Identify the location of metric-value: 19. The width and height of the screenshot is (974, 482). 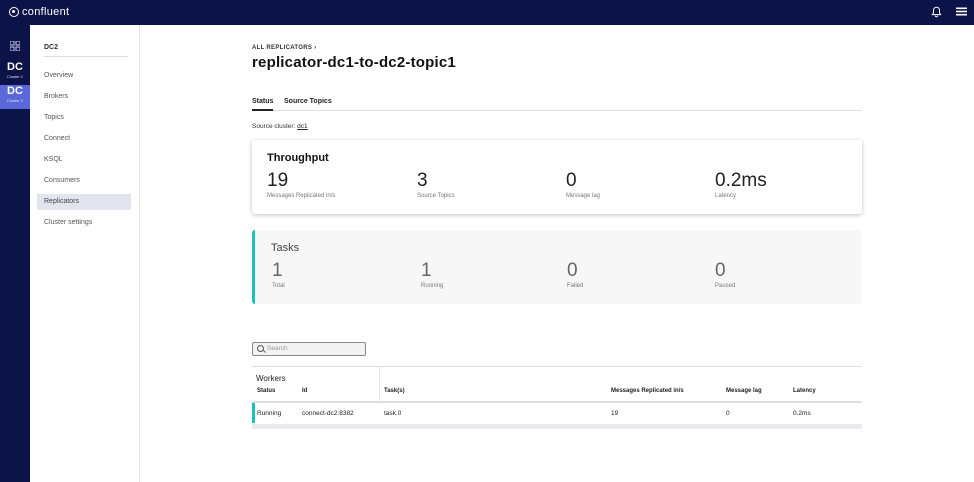
(278, 180).